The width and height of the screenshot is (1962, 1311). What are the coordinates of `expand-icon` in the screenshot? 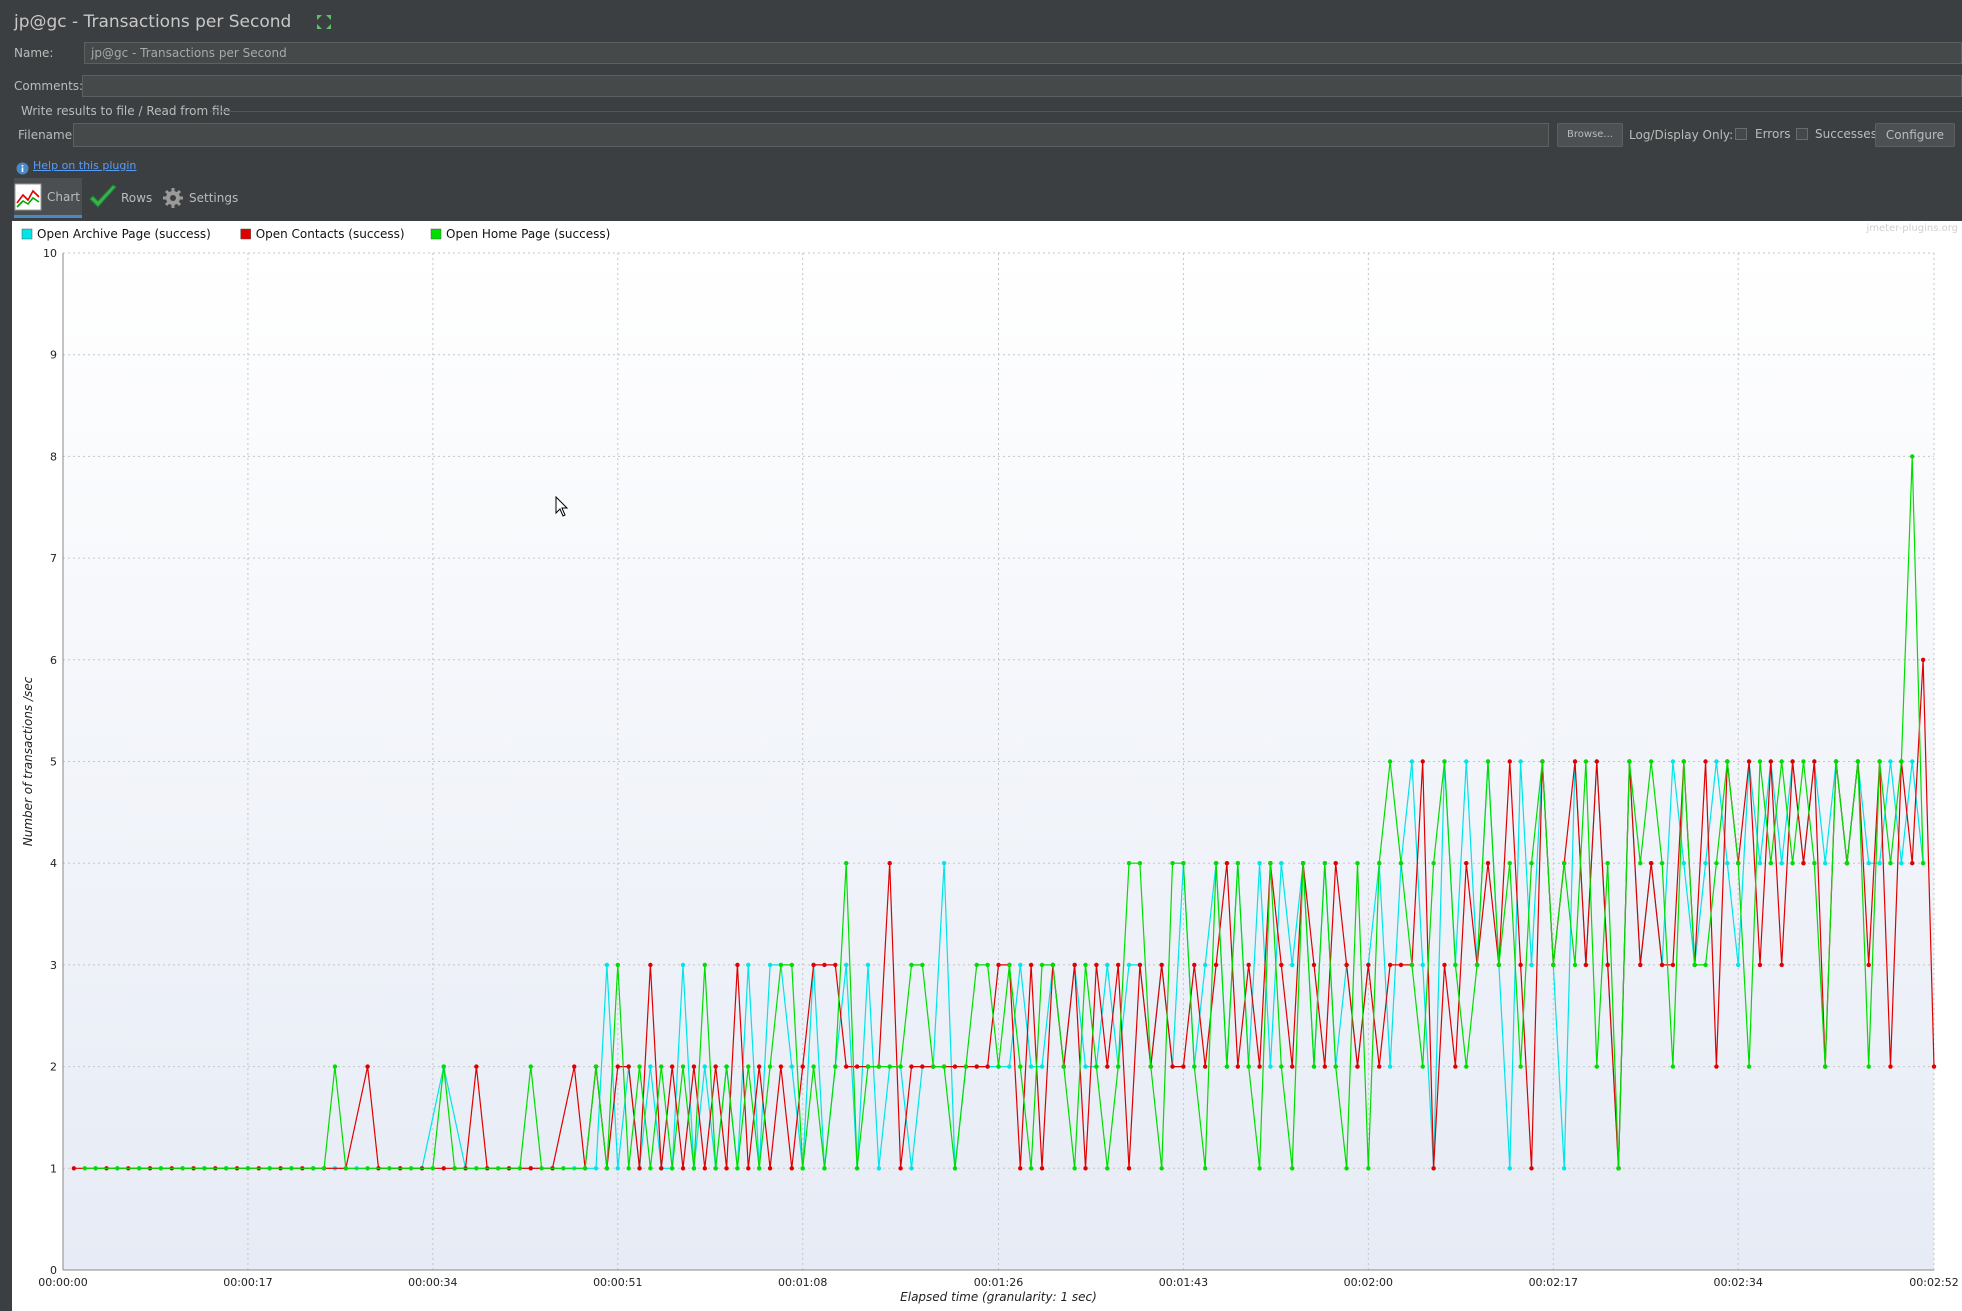 It's located at (324, 22).